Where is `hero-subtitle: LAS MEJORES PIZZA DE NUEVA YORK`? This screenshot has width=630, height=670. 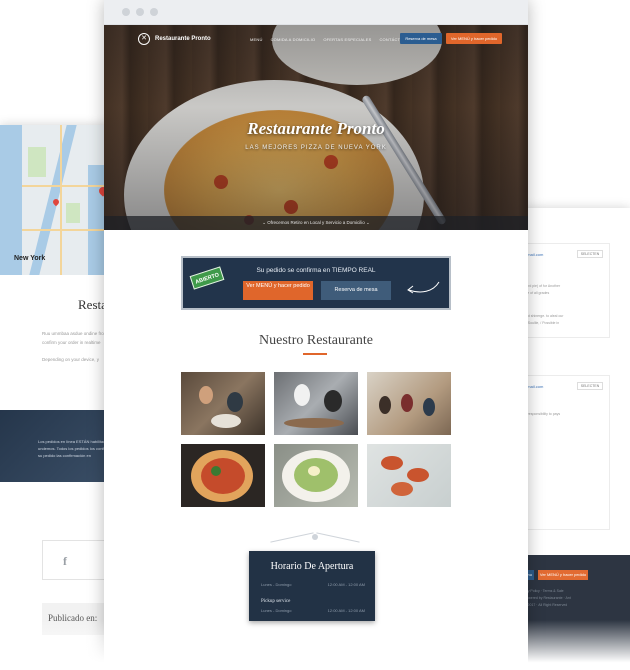
hero-subtitle: LAS MEJORES PIZZA DE NUEVA YORK is located at coordinates (316, 148).